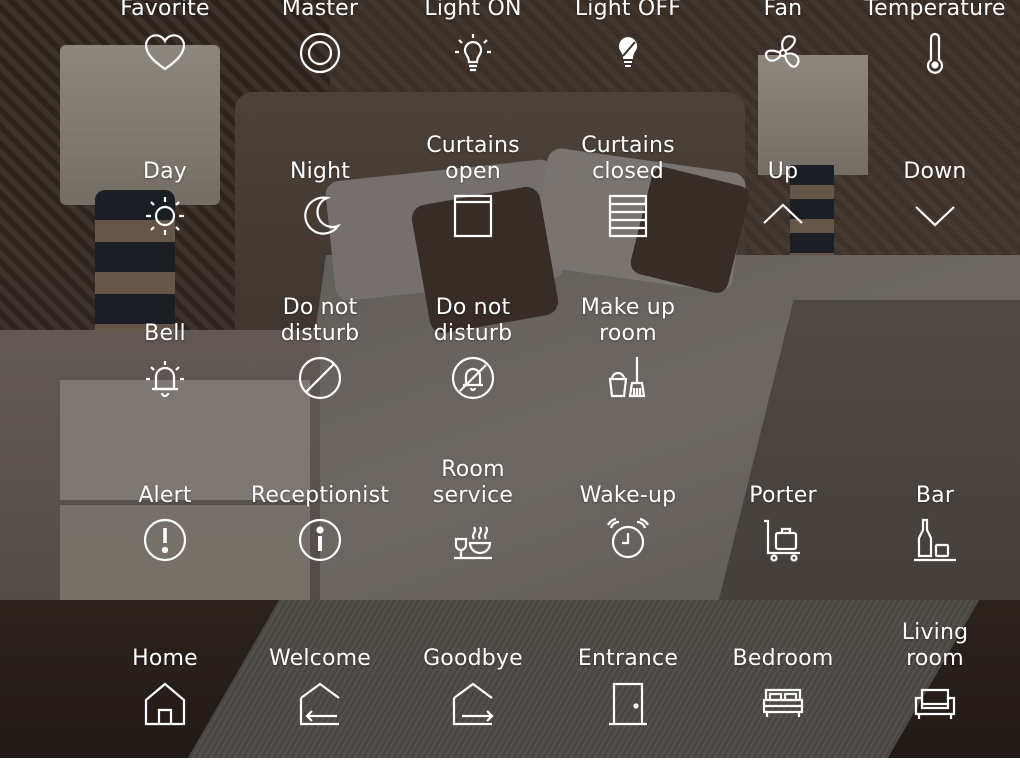 The height and width of the screenshot is (768, 1020). What do you see at coordinates (320, 320) in the screenshot?
I see `do-not-disturb-label: Do not disturb` at bounding box center [320, 320].